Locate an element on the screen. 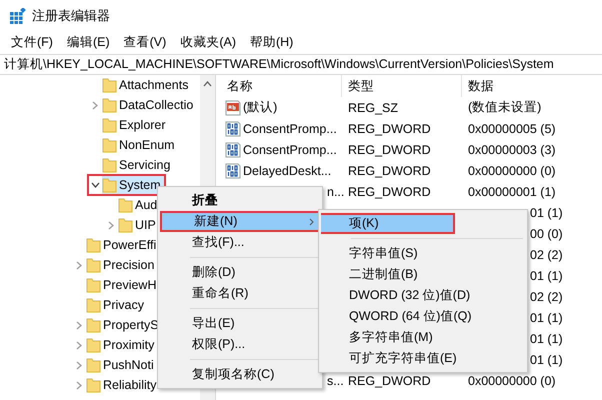 The height and width of the screenshot is (400, 602). submenu-chevron-icon is located at coordinates (311, 222).